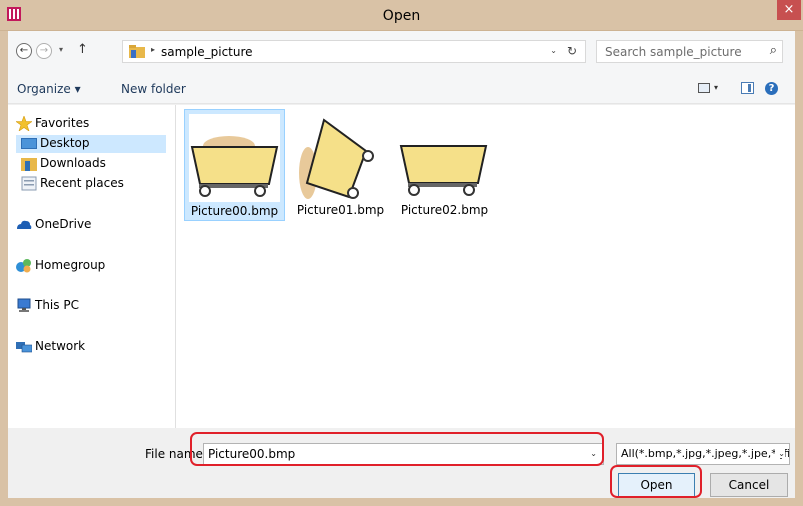  Describe the element at coordinates (24, 123) in the screenshot. I see `star-icon` at that location.